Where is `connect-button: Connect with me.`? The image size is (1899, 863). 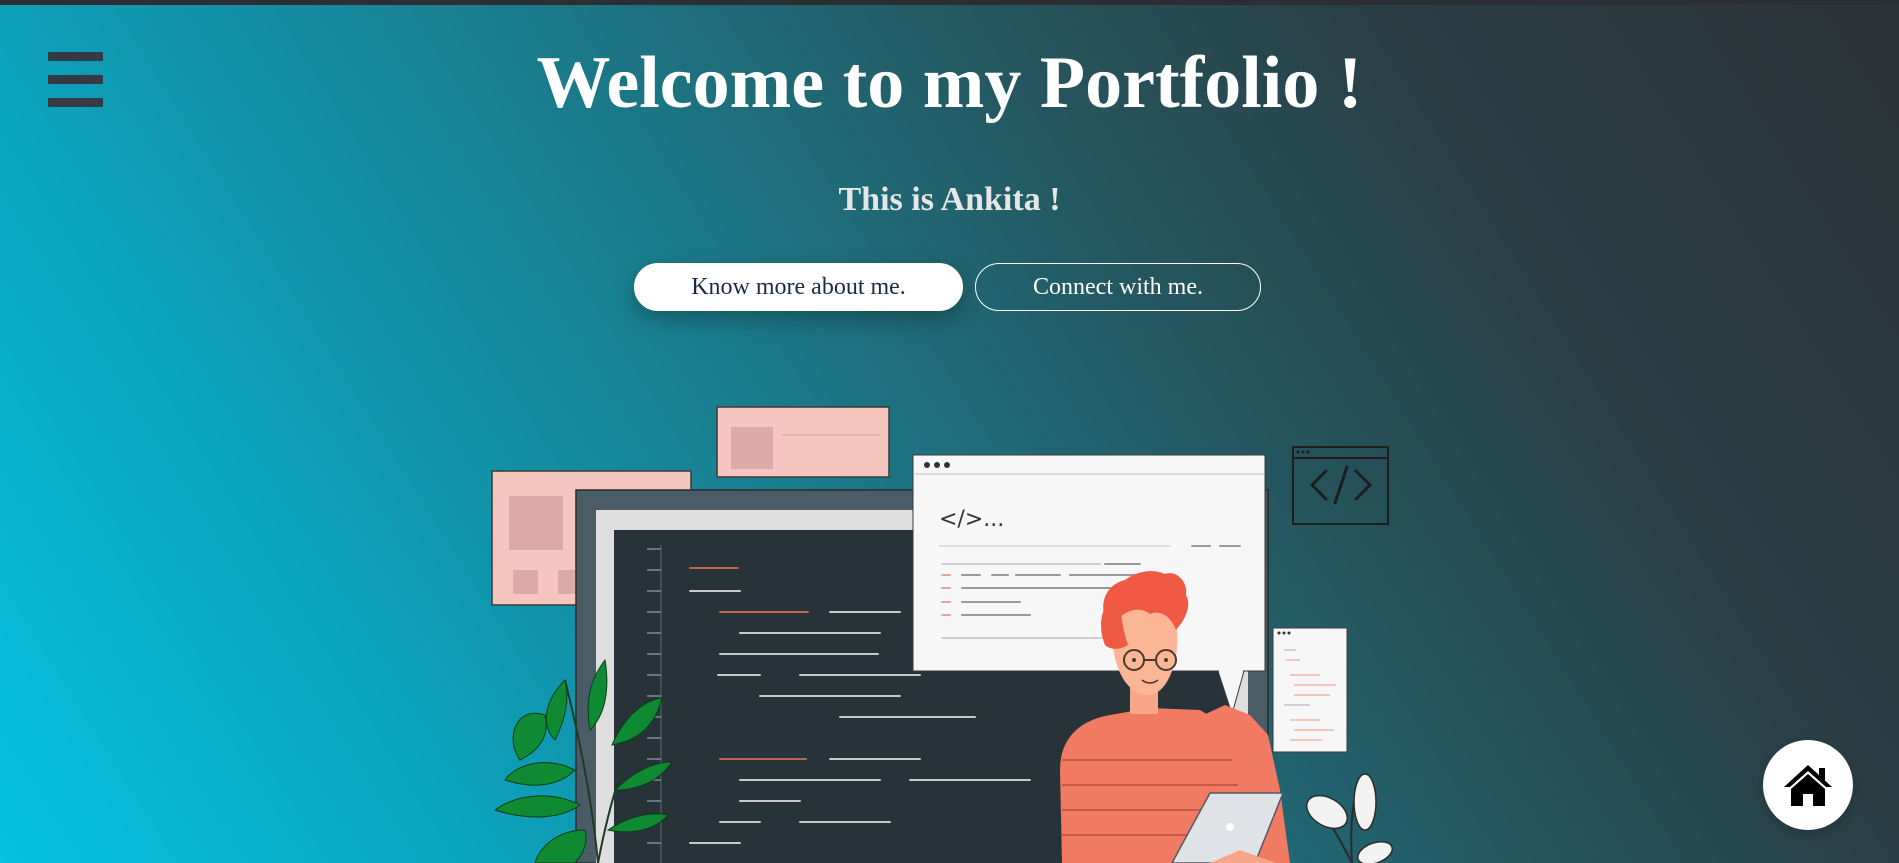
connect-button: Connect with me. is located at coordinates (1118, 287).